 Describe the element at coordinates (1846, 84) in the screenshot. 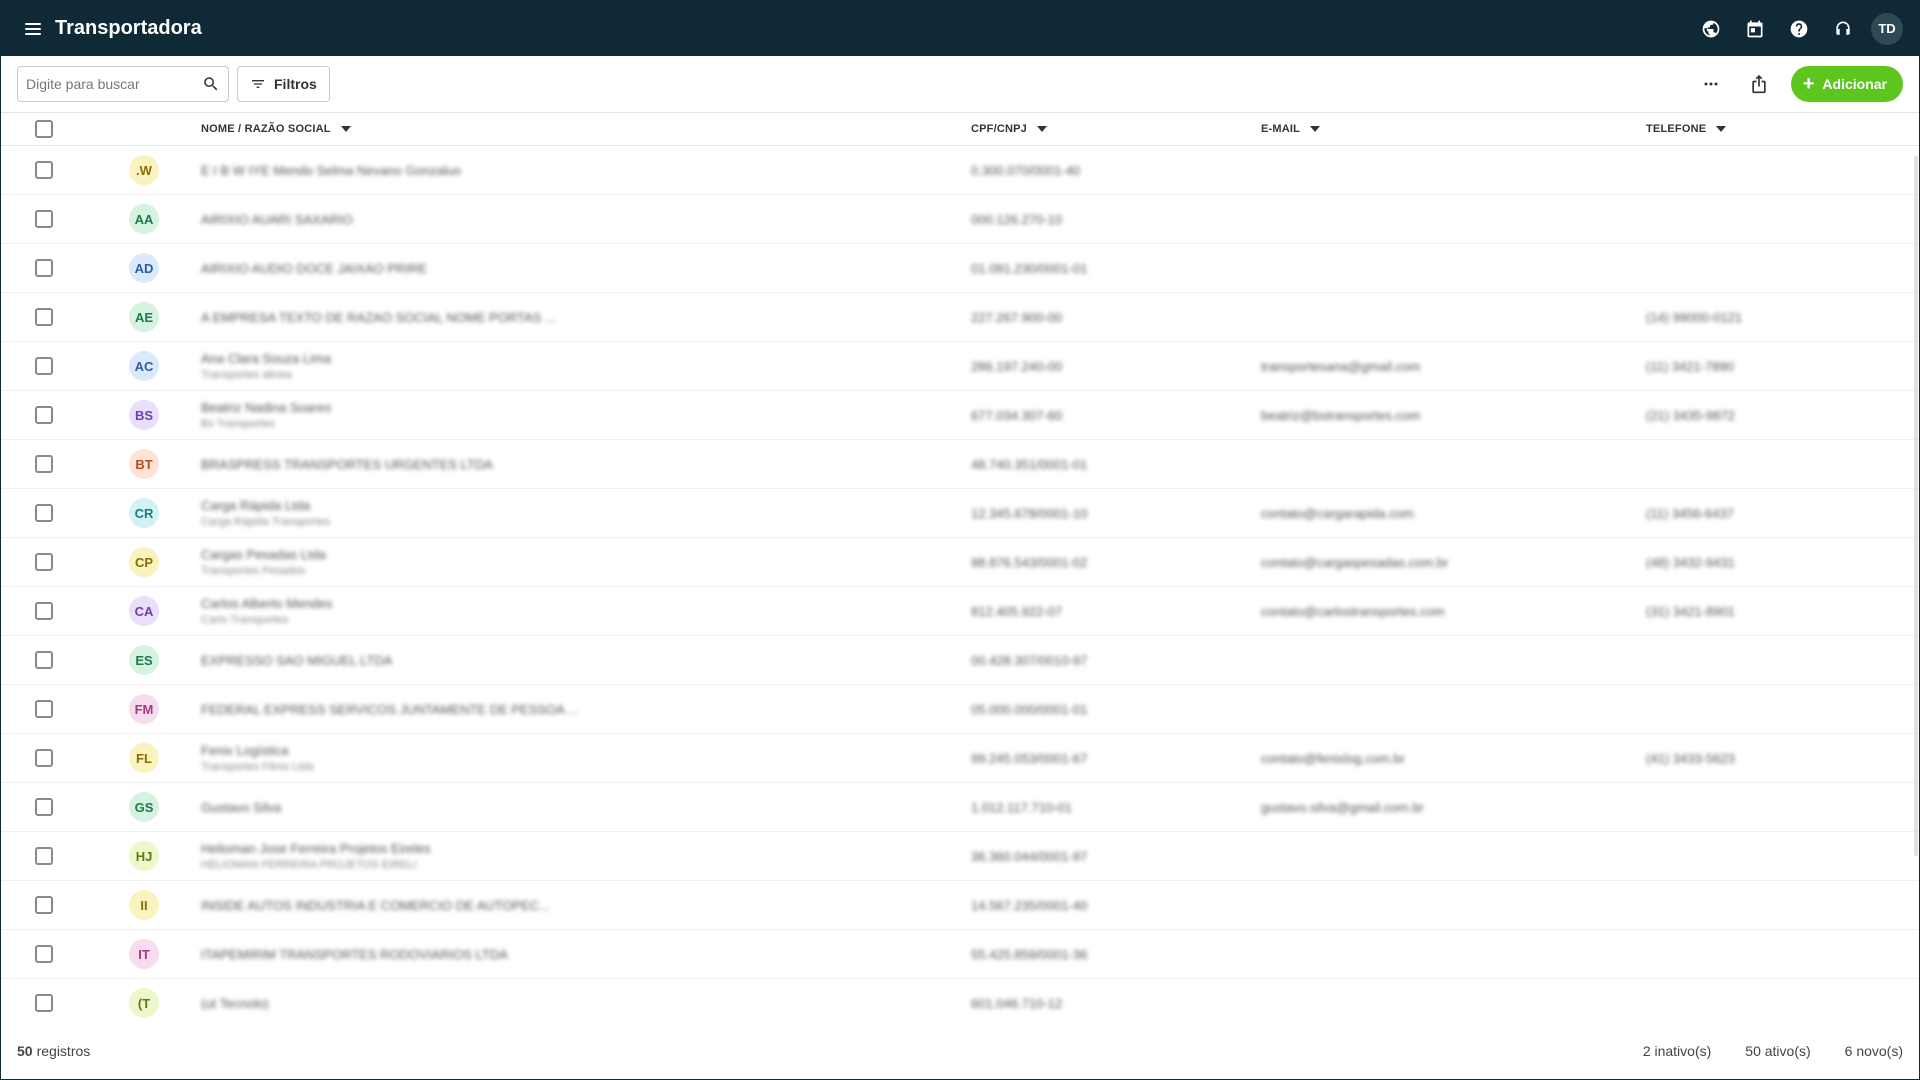

I see `add-button: + Adicionar` at that location.